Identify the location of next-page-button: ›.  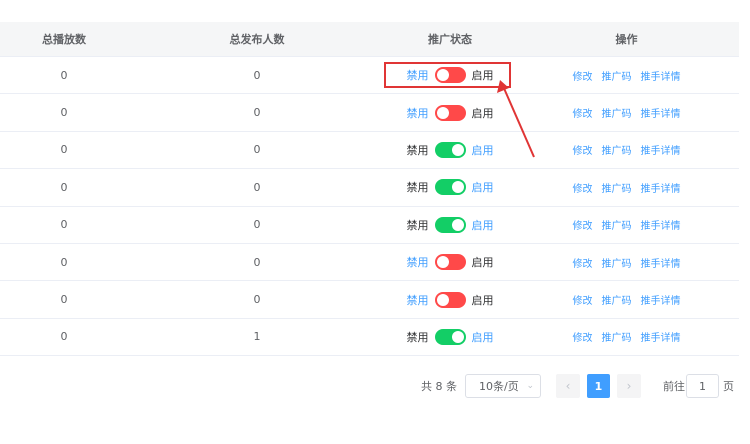
(629, 386).